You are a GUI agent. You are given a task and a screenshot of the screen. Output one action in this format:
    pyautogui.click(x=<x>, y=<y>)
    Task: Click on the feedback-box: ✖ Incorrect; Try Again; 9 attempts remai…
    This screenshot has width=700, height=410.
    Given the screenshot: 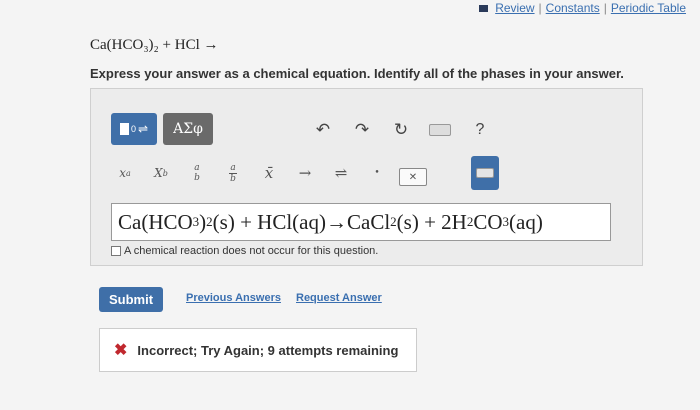 What is the action you would take?
    pyautogui.click(x=258, y=350)
    